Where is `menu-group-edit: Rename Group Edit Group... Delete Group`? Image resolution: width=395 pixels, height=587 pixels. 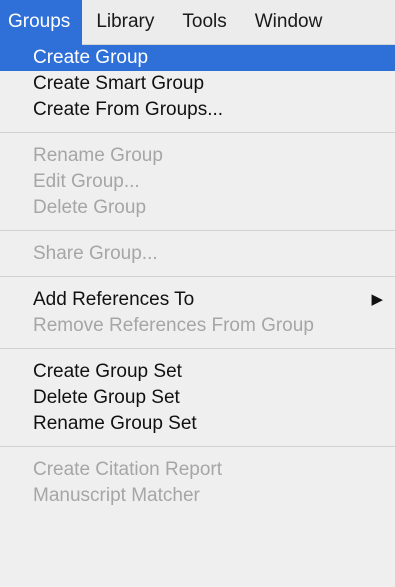
menu-group-edit: Rename Group Edit Group... Delete Group is located at coordinates (197, 182).